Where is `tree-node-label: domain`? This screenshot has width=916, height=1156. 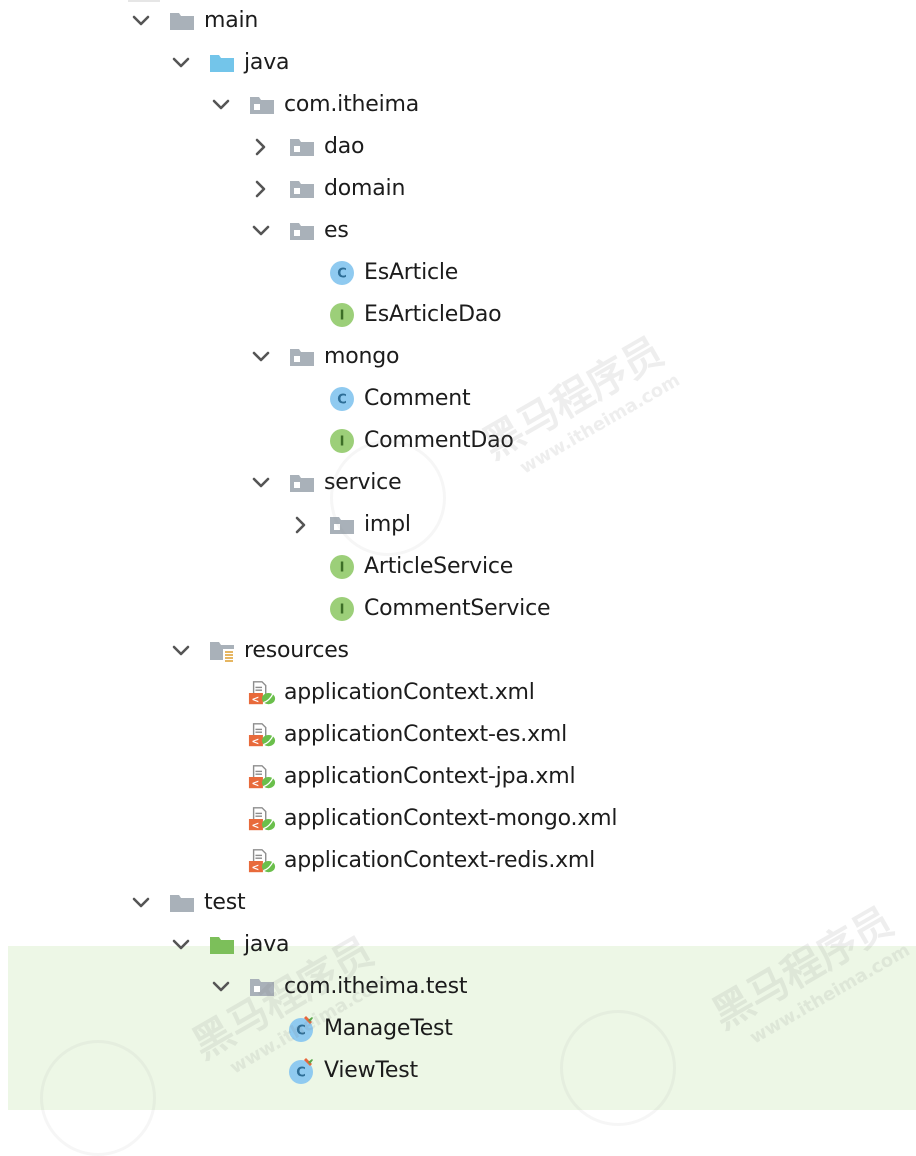
tree-node-label: domain is located at coordinates (365, 188).